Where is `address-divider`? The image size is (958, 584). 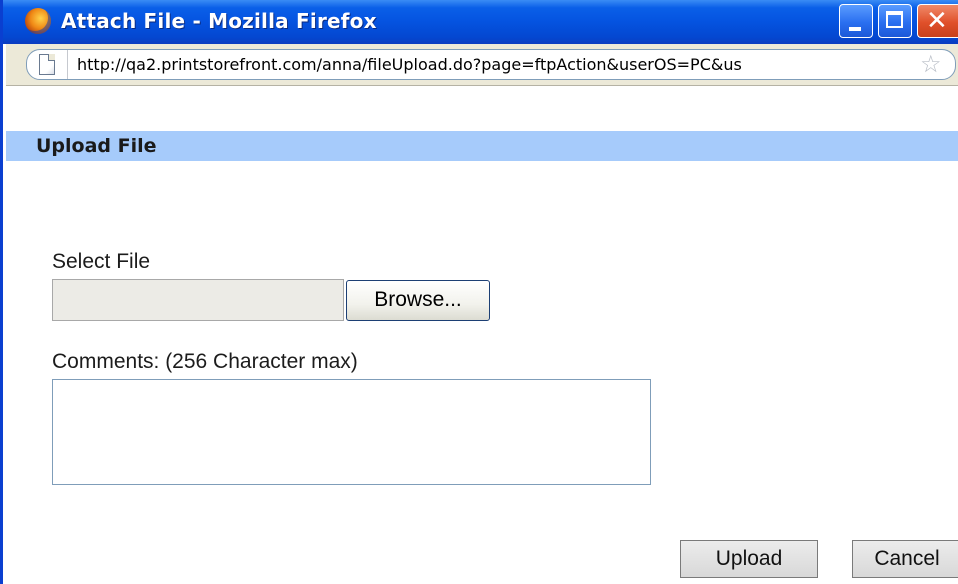 address-divider is located at coordinates (67, 64).